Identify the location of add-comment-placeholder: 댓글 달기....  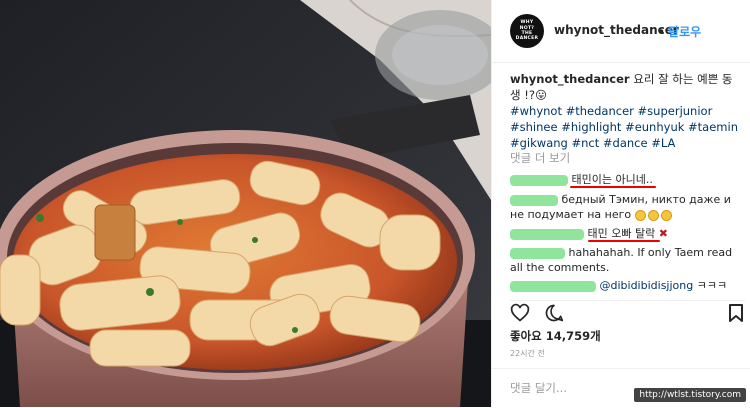
(538, 388).